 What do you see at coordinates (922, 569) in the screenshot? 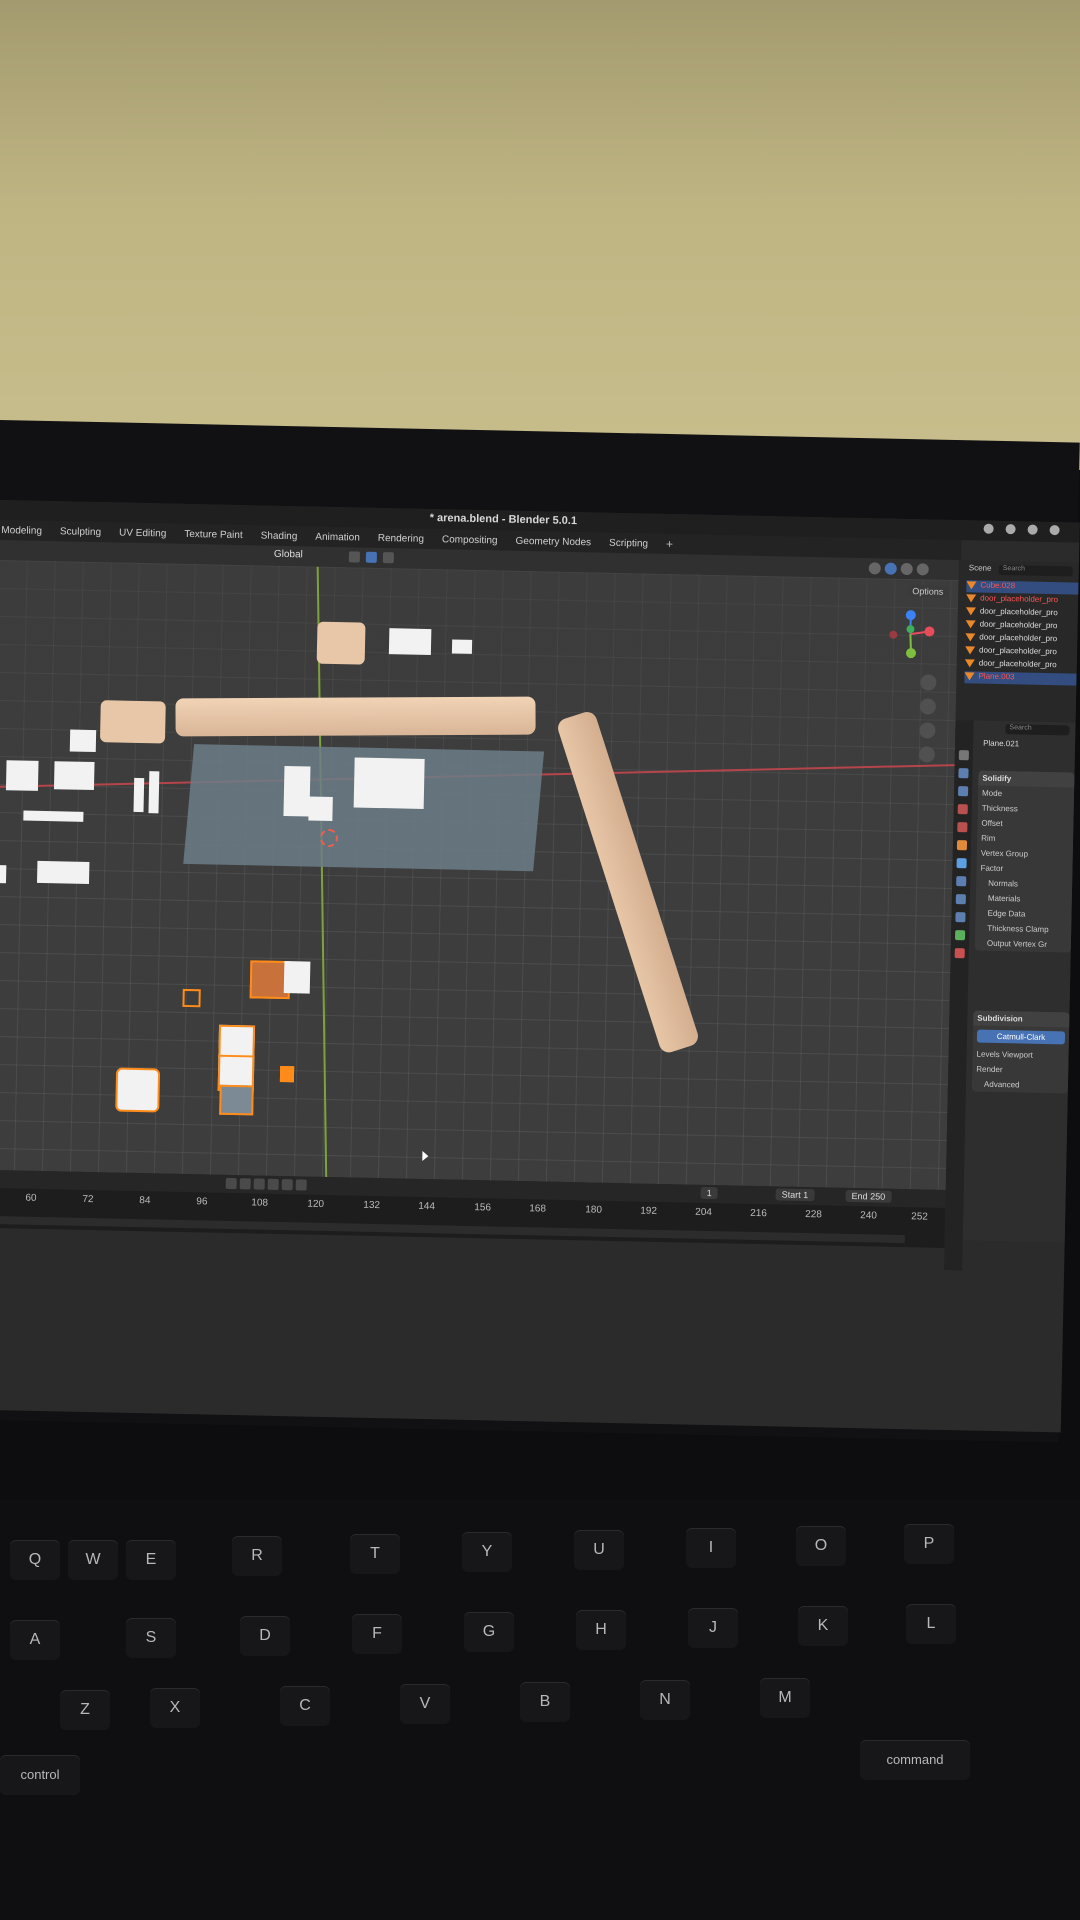
I see `rendered-shading-icon` at bounding box center [922, 569].